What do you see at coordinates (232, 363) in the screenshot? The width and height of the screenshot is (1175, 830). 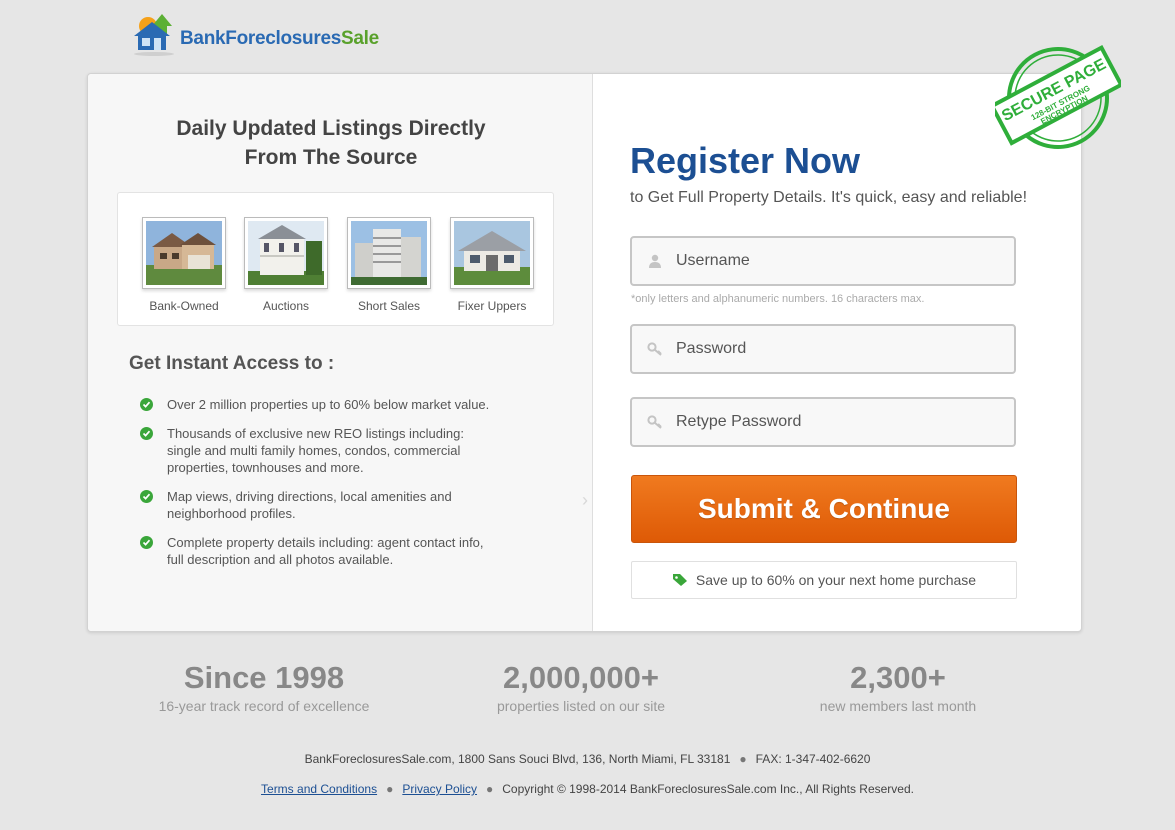 I see `access-heading: Get Instant Access to :` at bounding box center [232, 363].